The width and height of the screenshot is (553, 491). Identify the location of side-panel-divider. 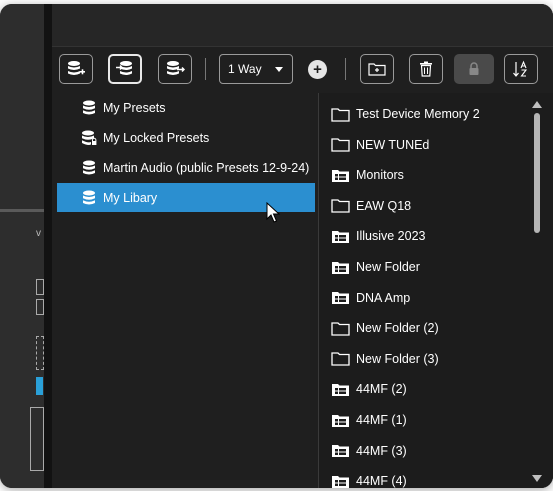
(22, 210).